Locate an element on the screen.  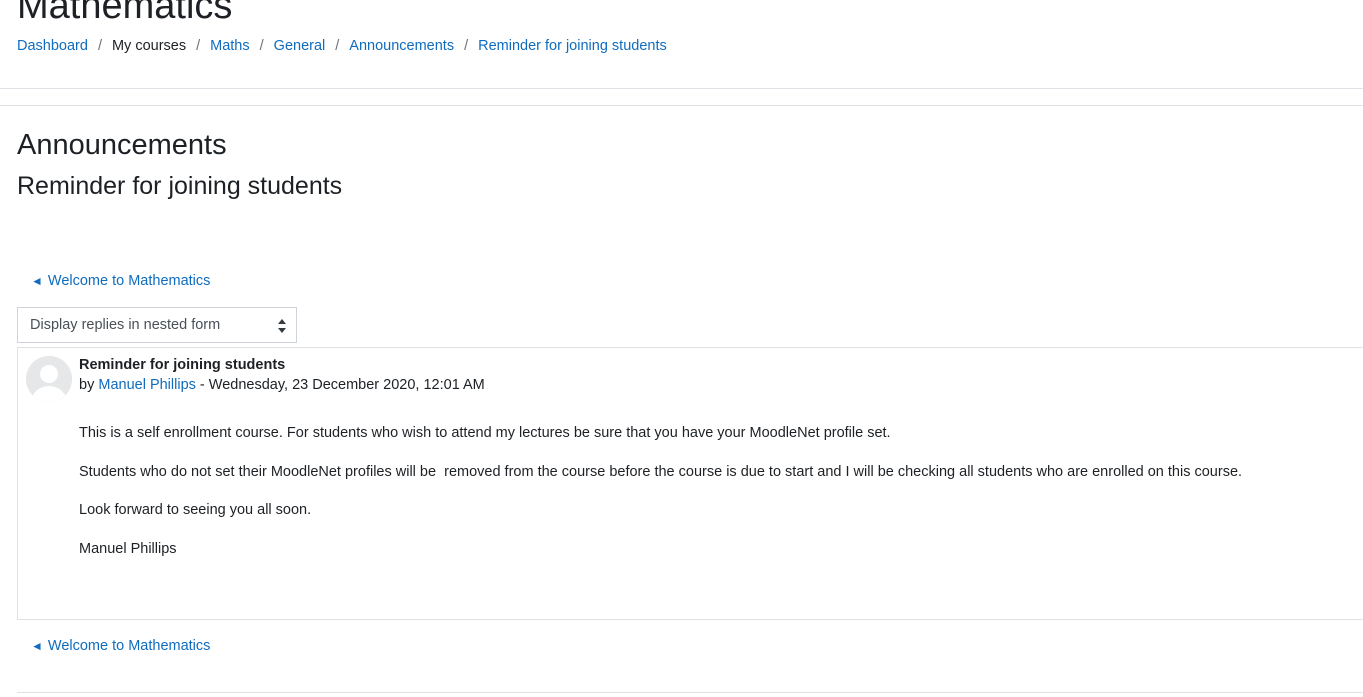
display-mode-select: Display replies in nested form is located at coordinates (157, 325).